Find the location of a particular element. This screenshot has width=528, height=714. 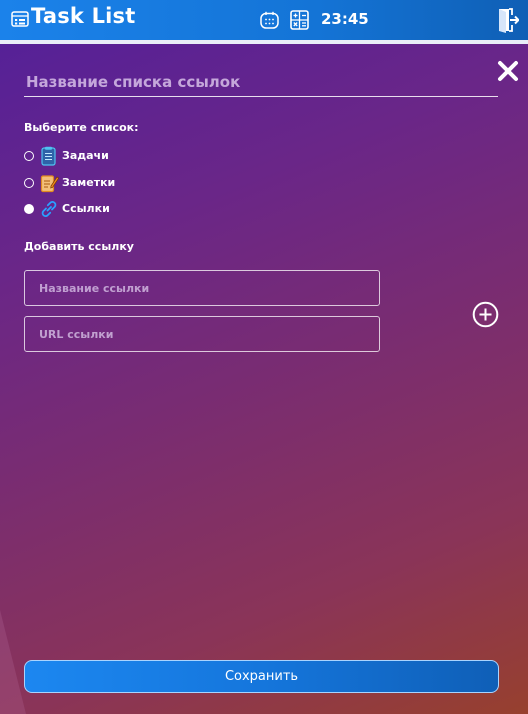

tasks-notepad-icon is located at coordinates (48, 156).